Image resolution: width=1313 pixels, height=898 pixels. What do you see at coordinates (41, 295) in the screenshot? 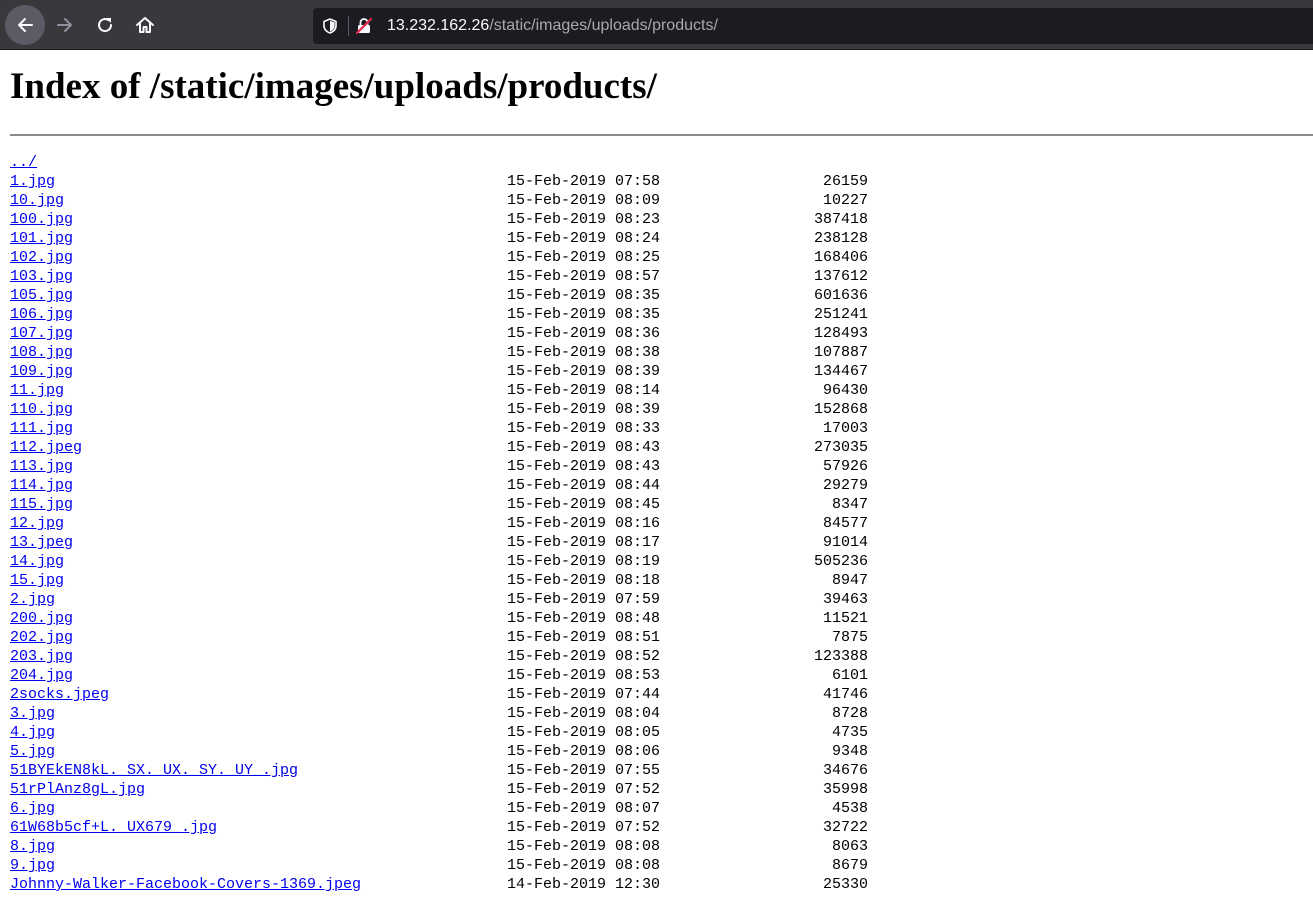
I see `file-link: 105.jpg` at bounding box center [41, 295].